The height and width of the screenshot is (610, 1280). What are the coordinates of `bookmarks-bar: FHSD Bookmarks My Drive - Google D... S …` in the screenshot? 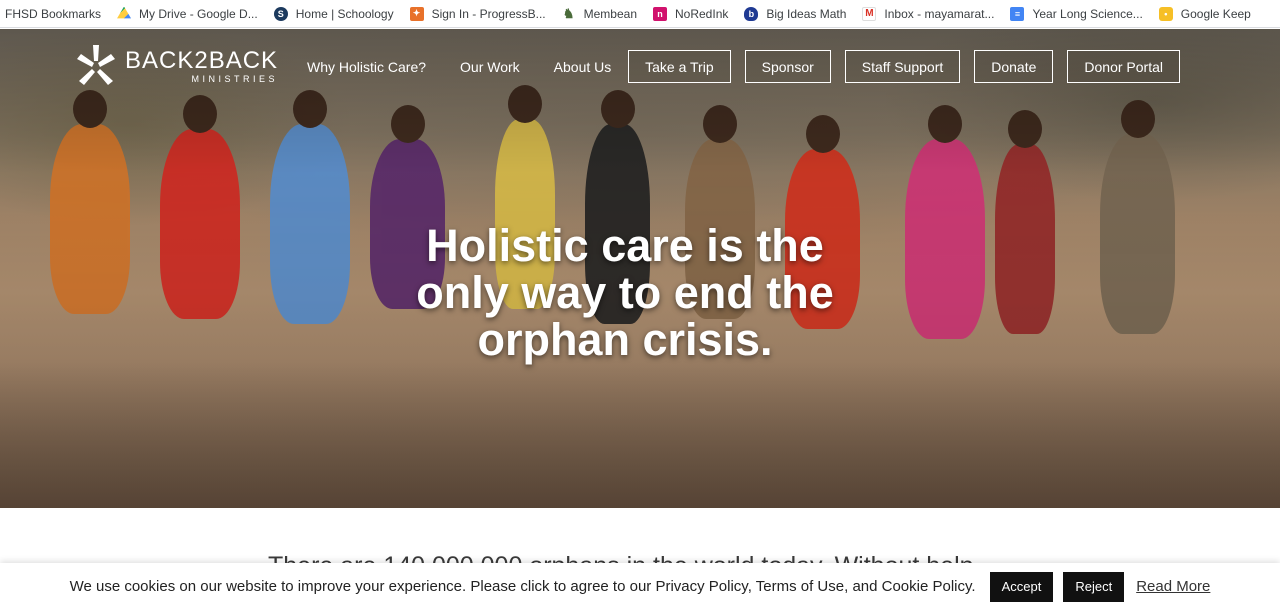 It's located at (640, 14).